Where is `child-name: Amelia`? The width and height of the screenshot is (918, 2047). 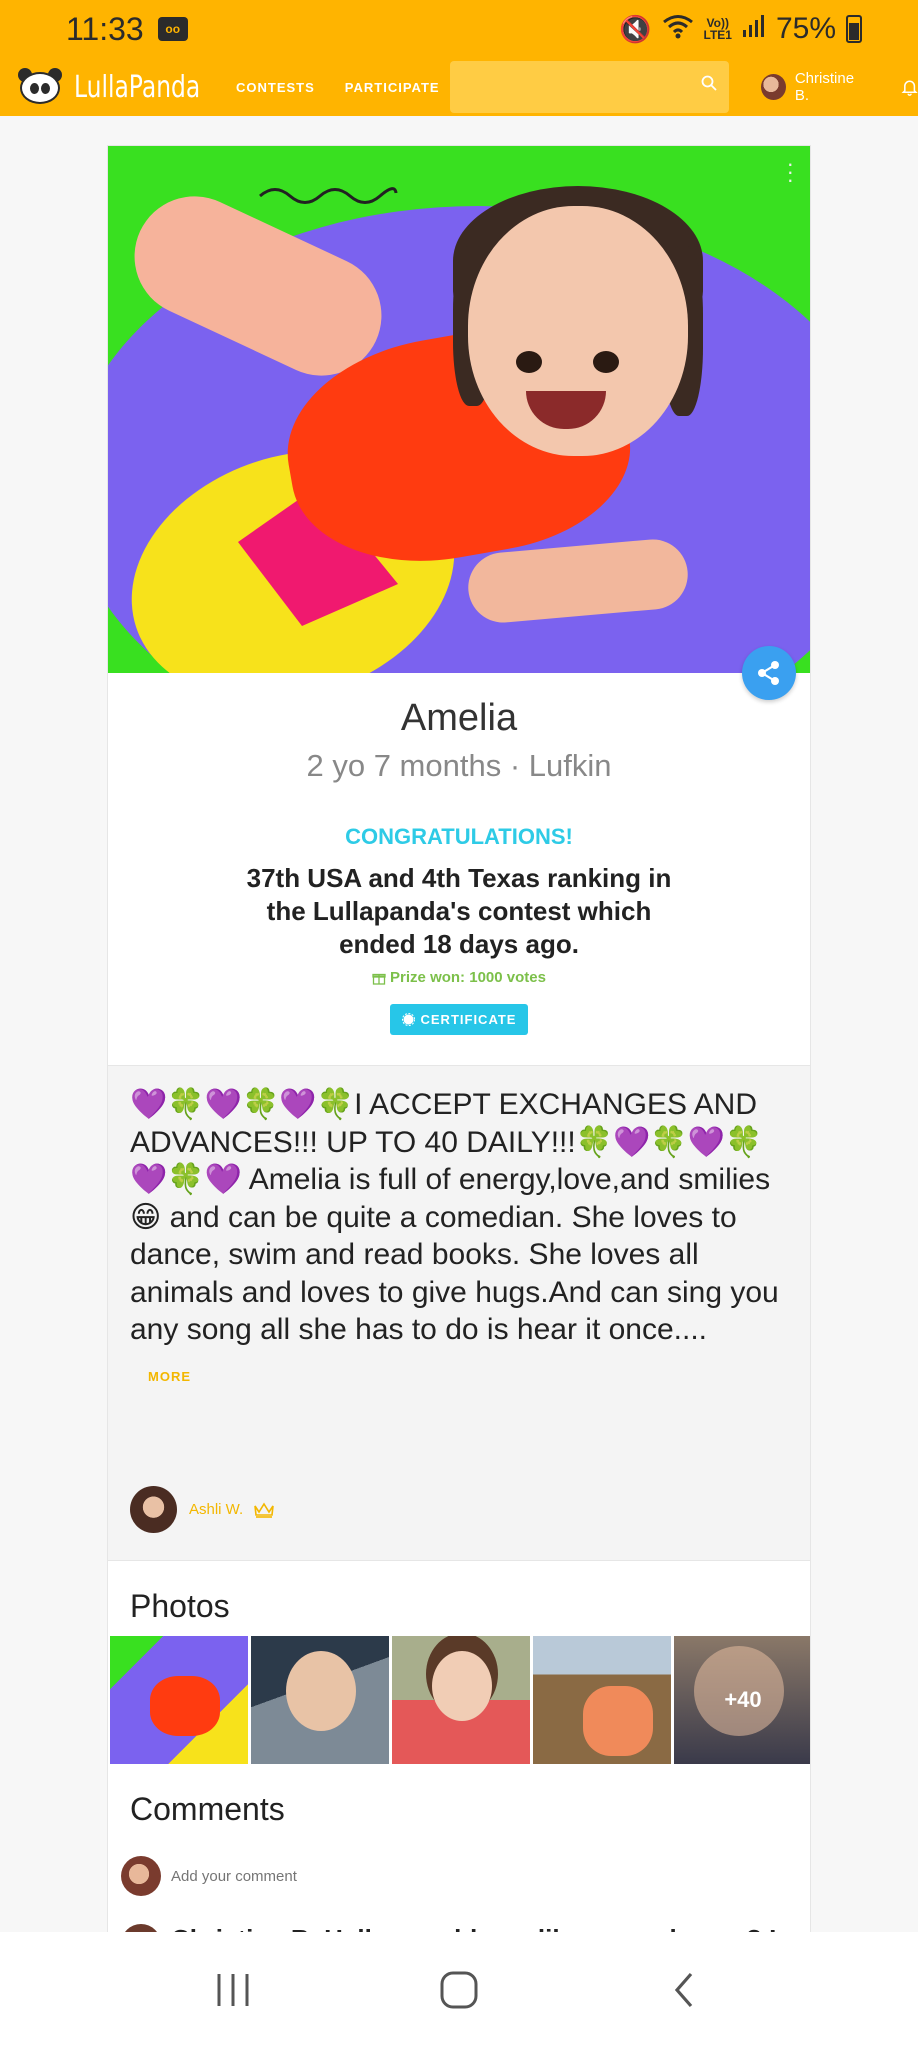 child-name: Amelia is located at coordinates (459, 718).